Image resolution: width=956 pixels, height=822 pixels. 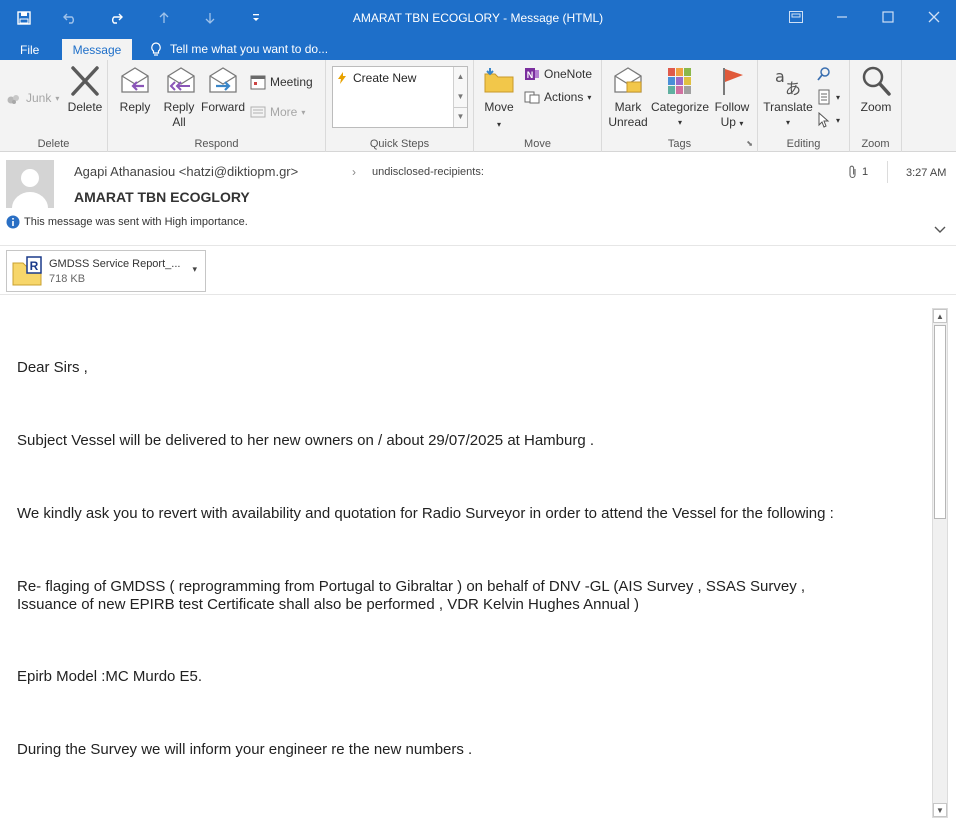 What do you see at coordinates (181, 80) in the screenshot?
I see `reply-all-icon` at bounding box center [181, 80].